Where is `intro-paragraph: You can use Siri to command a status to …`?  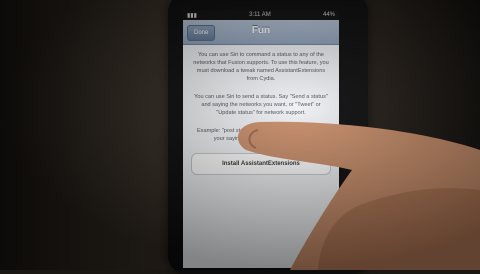 intro-paragraph: You can use Siri to command a status to … is located at coordinates (261, 67).